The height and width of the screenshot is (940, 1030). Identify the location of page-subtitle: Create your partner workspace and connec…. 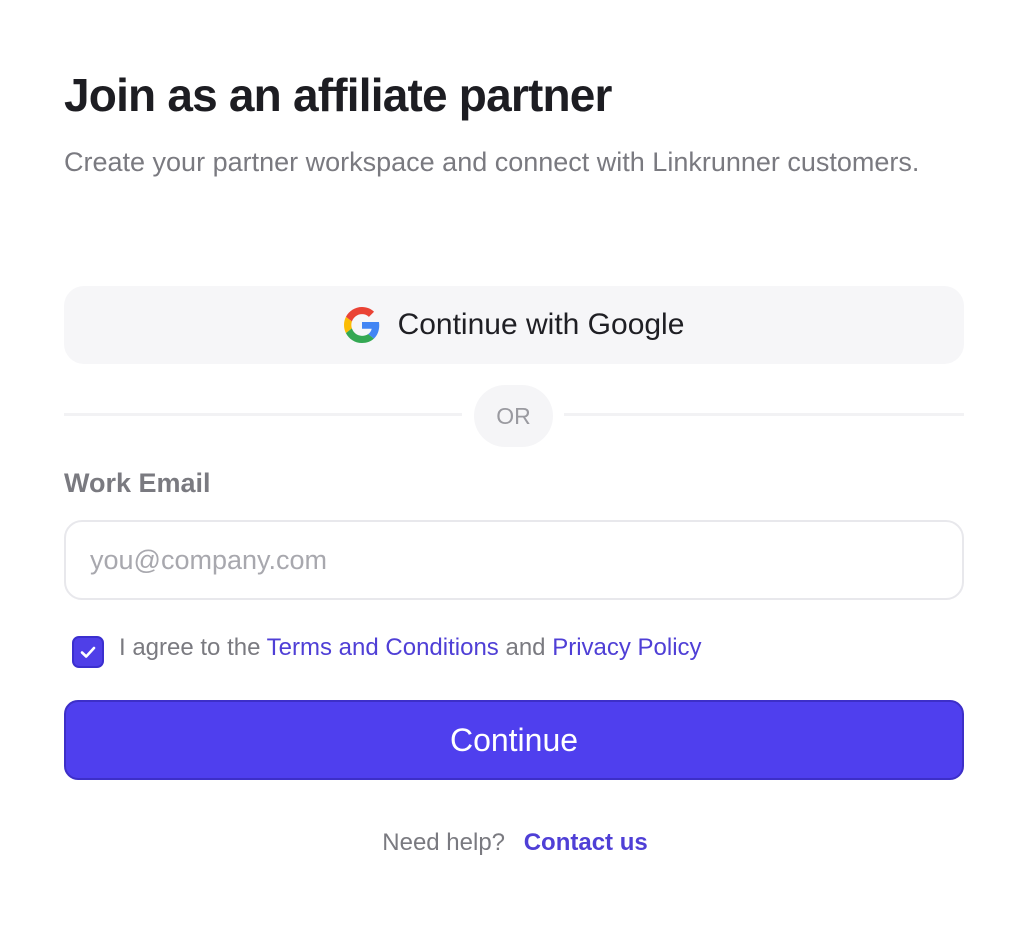
(492, 162).